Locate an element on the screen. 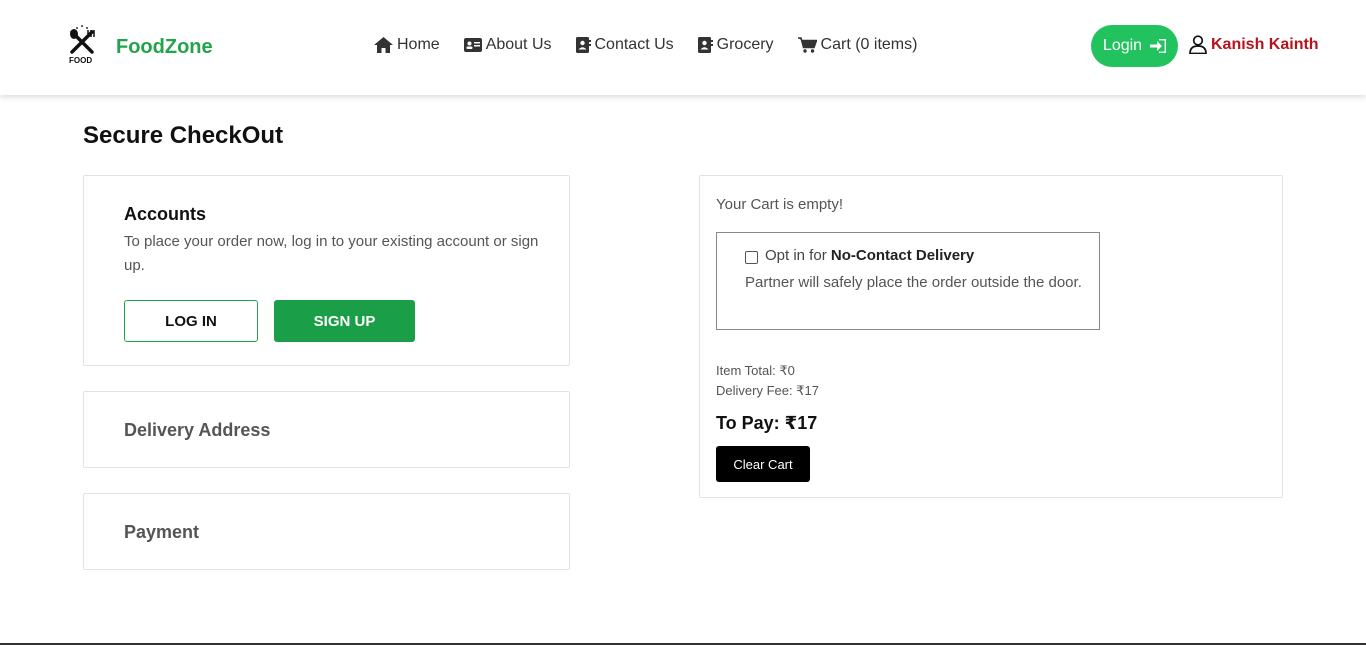  signup-button: SIGN UP is located at coordinates (344, 321).